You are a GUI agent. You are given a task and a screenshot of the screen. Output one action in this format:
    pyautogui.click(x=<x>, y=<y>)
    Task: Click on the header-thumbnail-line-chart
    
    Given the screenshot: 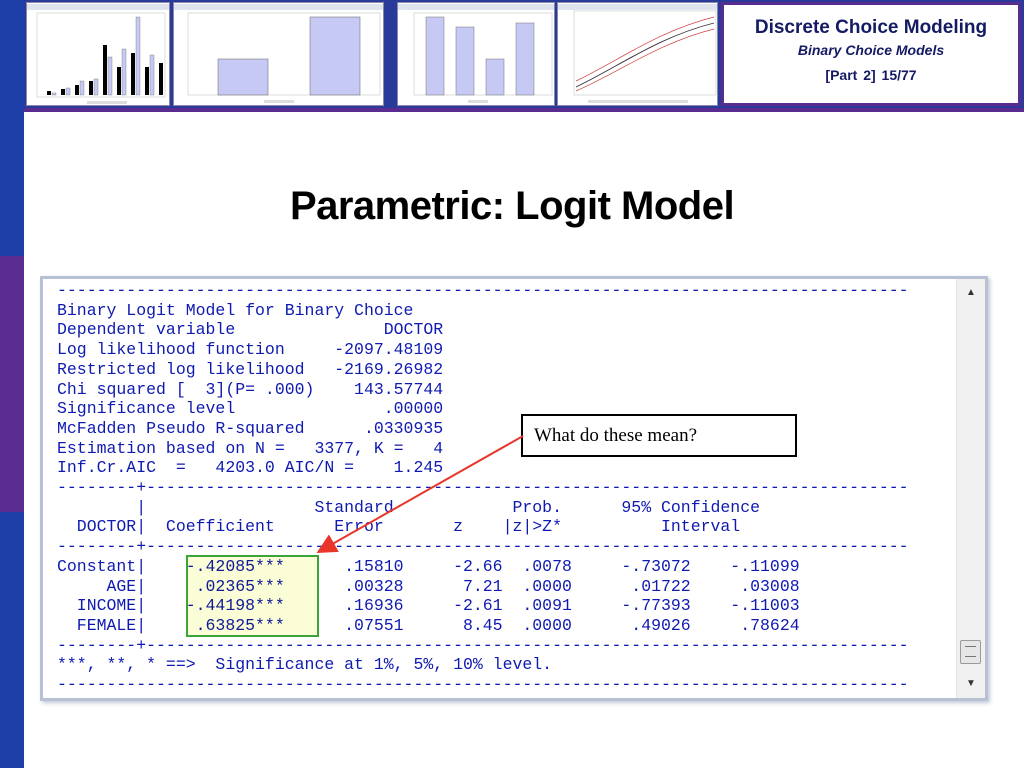 What is the action you would take?
    pyautogui.click(x=637, y=54)
    